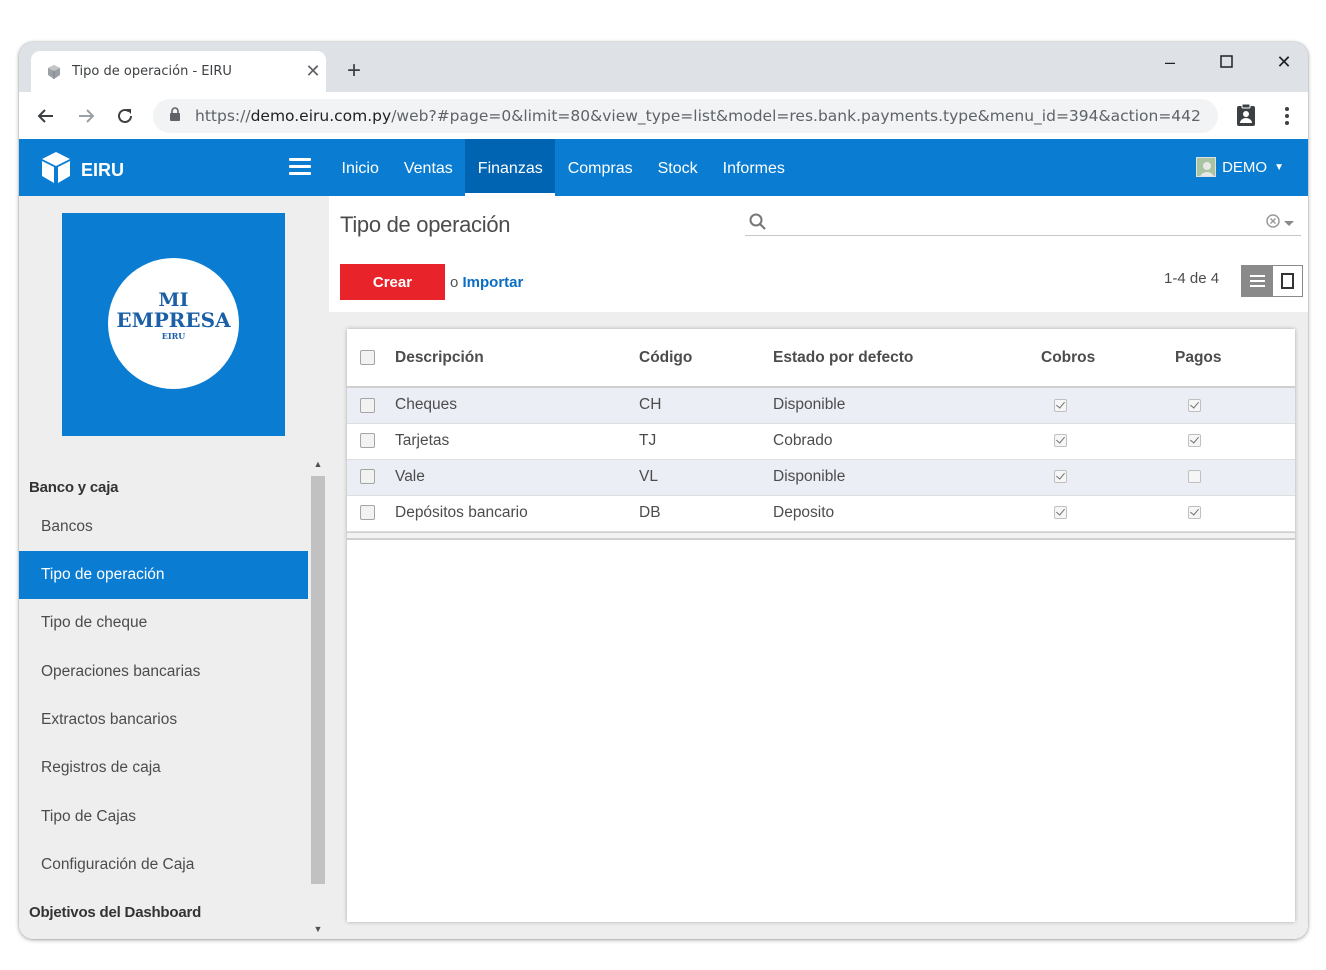  What do you see at coordinates (410, 476) in the screenshot?
I see `cell-descripcion: Vale` at bounding box center [410, 476].